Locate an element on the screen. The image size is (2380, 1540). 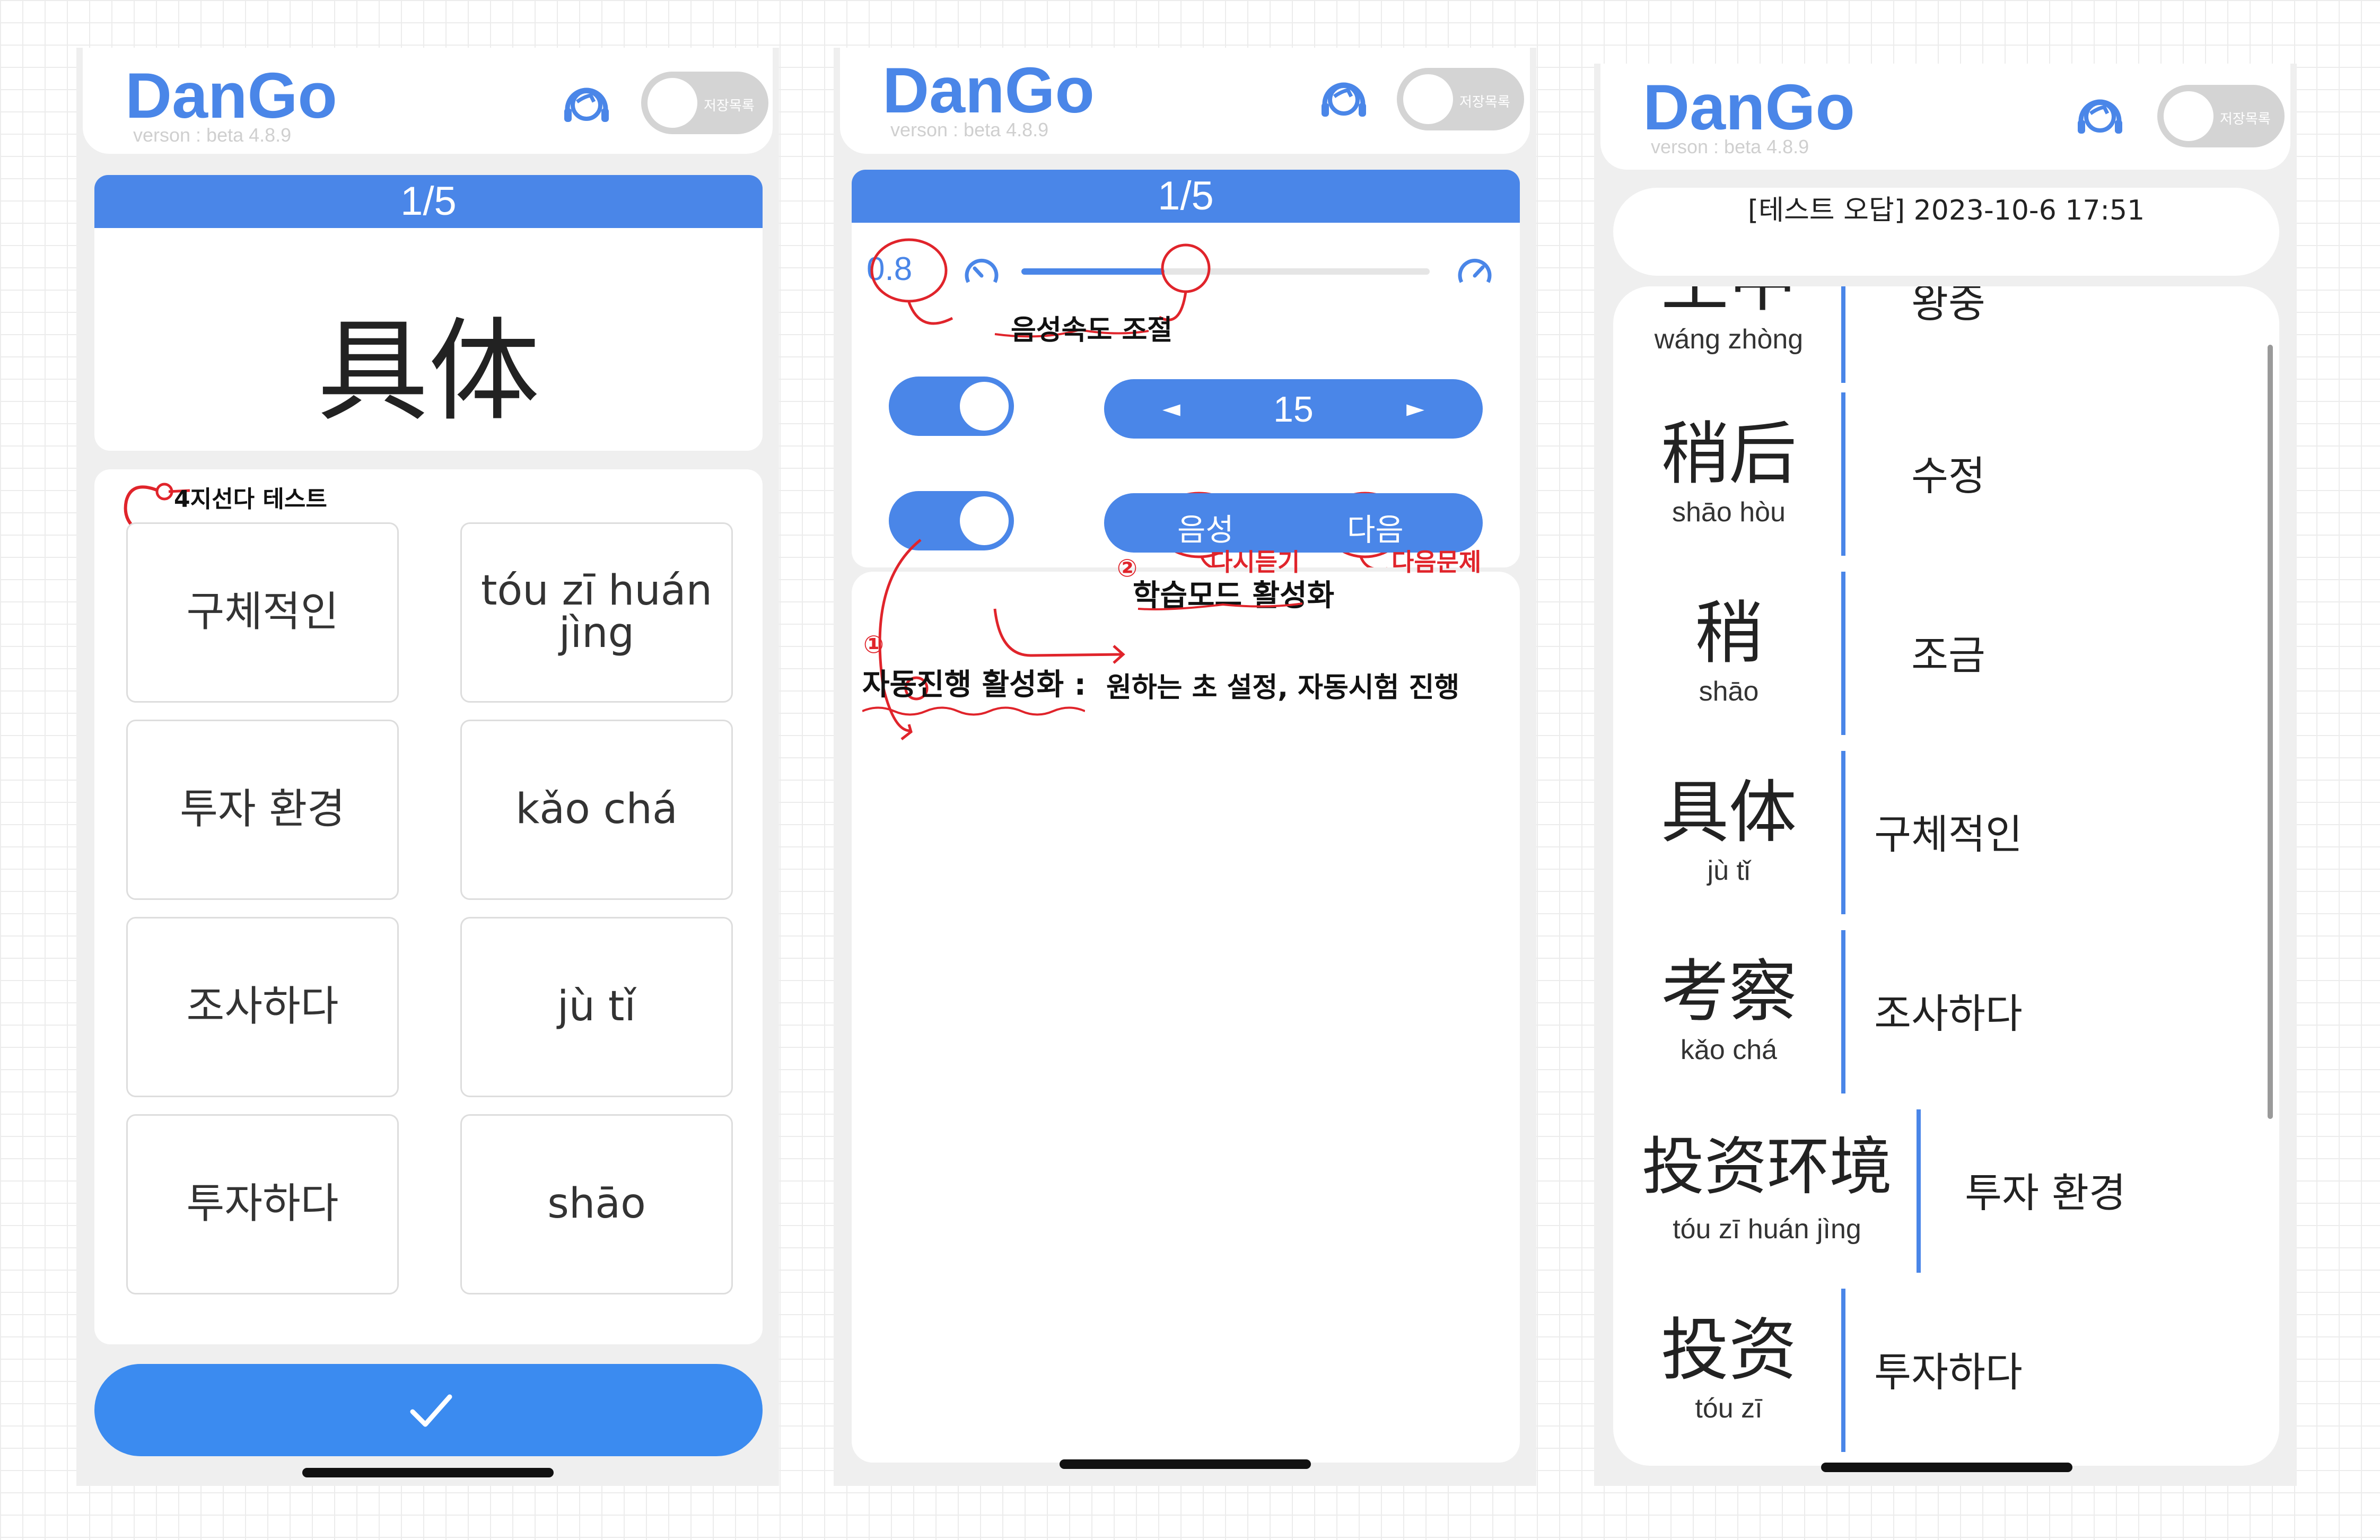
hanzi-text: 稍 is located at coordinates (1728, 633).